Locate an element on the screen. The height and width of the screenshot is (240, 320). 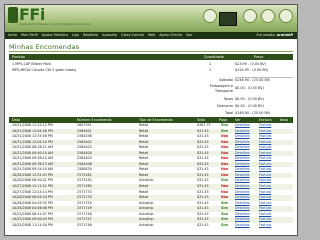
screen-icon is located at coordinates (228, 19).